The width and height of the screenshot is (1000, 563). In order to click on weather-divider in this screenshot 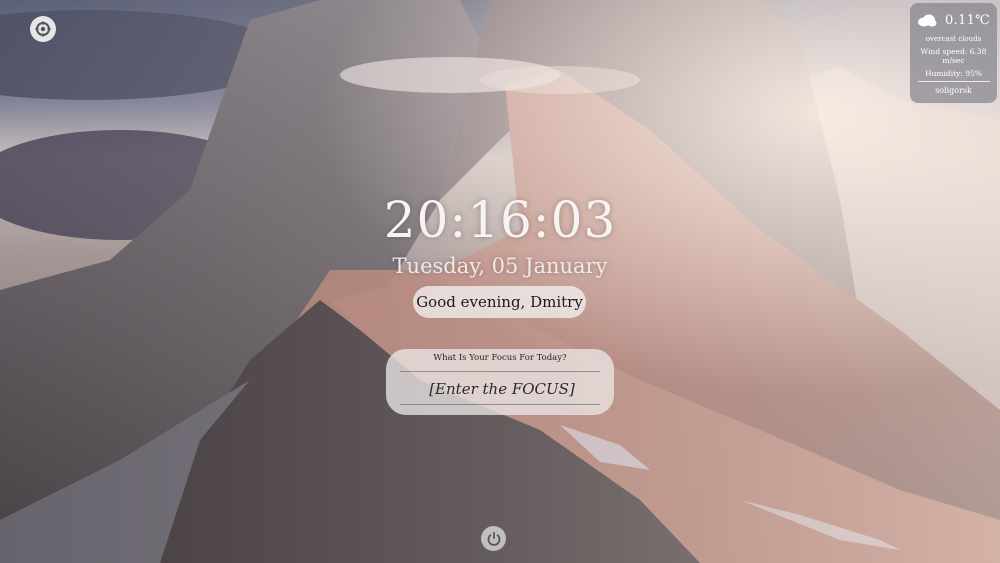, I will do `click(953, 81)`.